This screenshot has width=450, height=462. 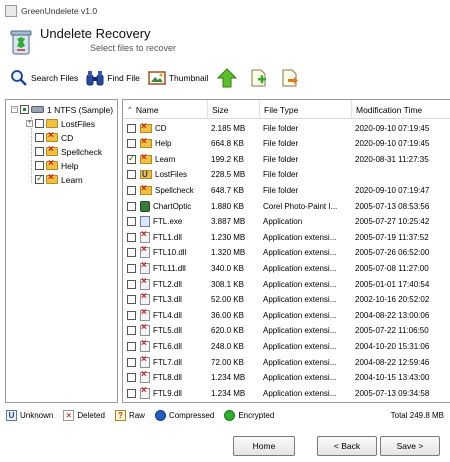 What do you see at coordinates (59, 179) in the screenshot?
I see `tree-item-learn: Learn` at bounding box center [59, 179].